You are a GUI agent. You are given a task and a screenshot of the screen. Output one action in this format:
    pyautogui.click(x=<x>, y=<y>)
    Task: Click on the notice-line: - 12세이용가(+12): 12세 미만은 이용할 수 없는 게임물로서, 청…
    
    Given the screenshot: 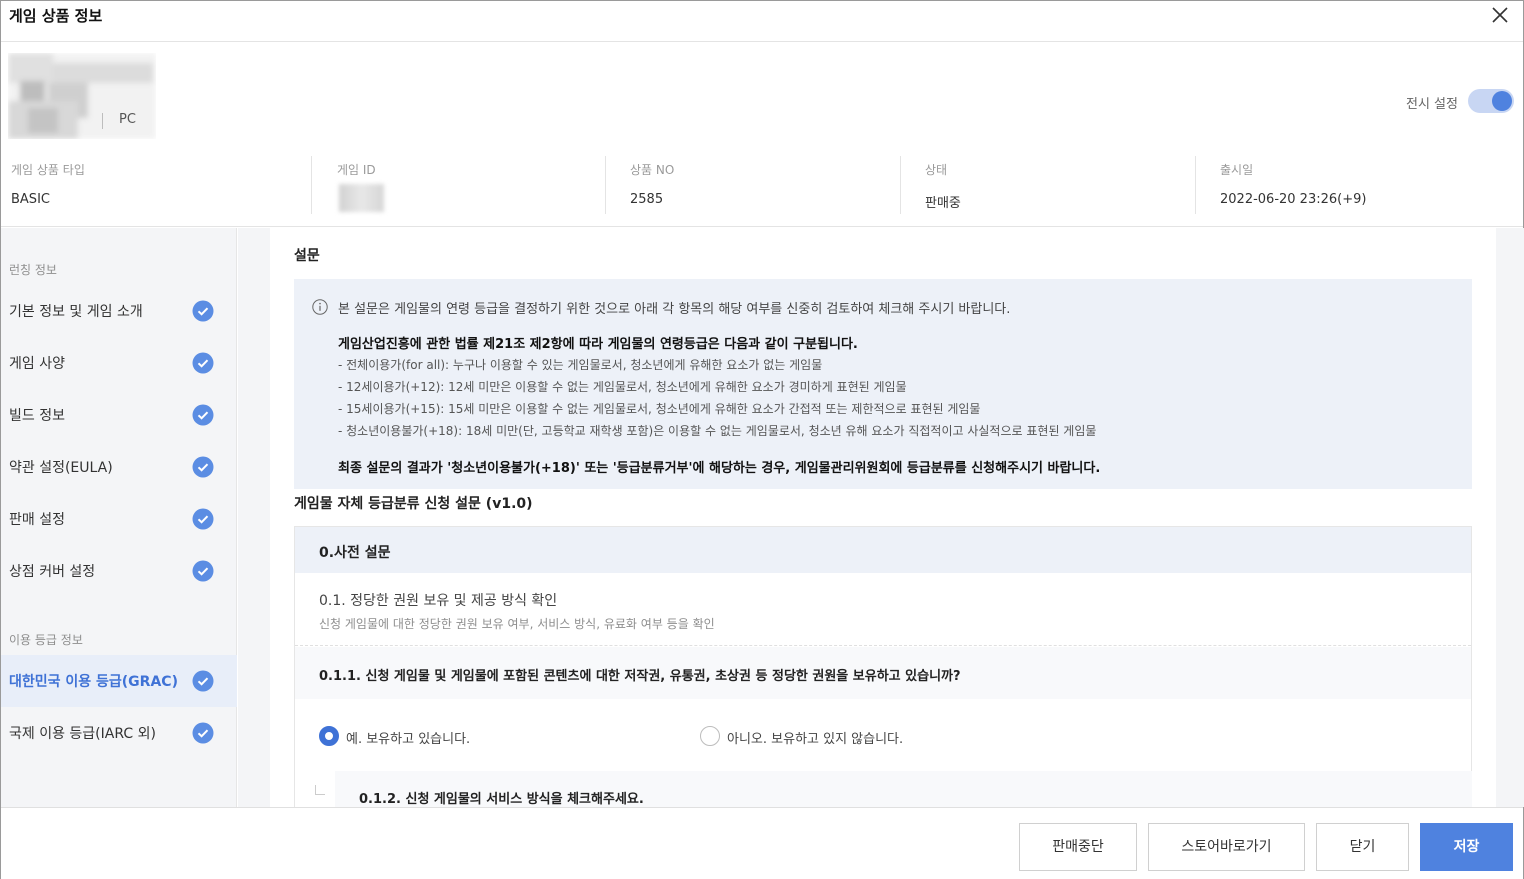 What is the action you would take?
    pyautogui.click(x=622, y=387)
    